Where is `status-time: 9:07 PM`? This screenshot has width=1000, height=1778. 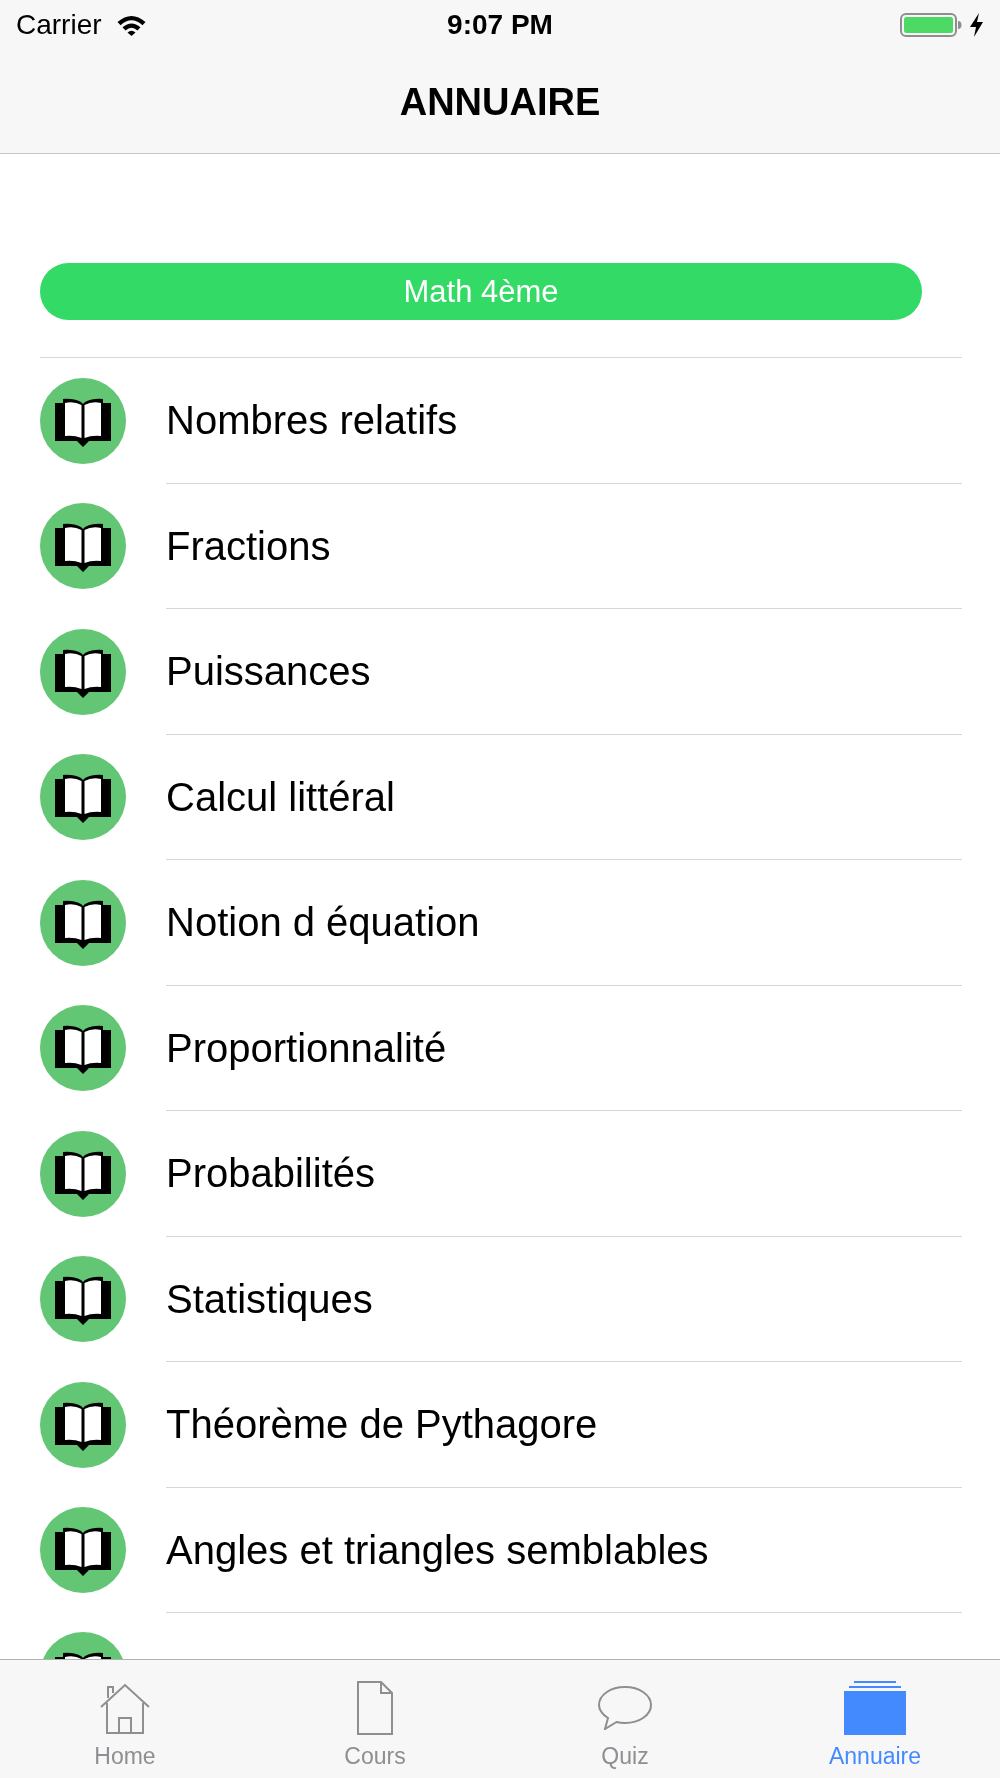
status-time: 9:07 PM is located at coordinates (500, 25).